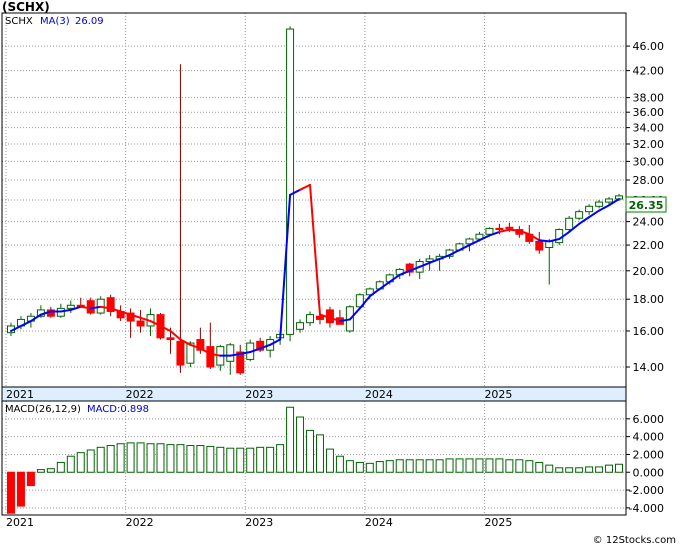 The image size is (680, 546). I want to click on x-axis-band, so click(314, 394).